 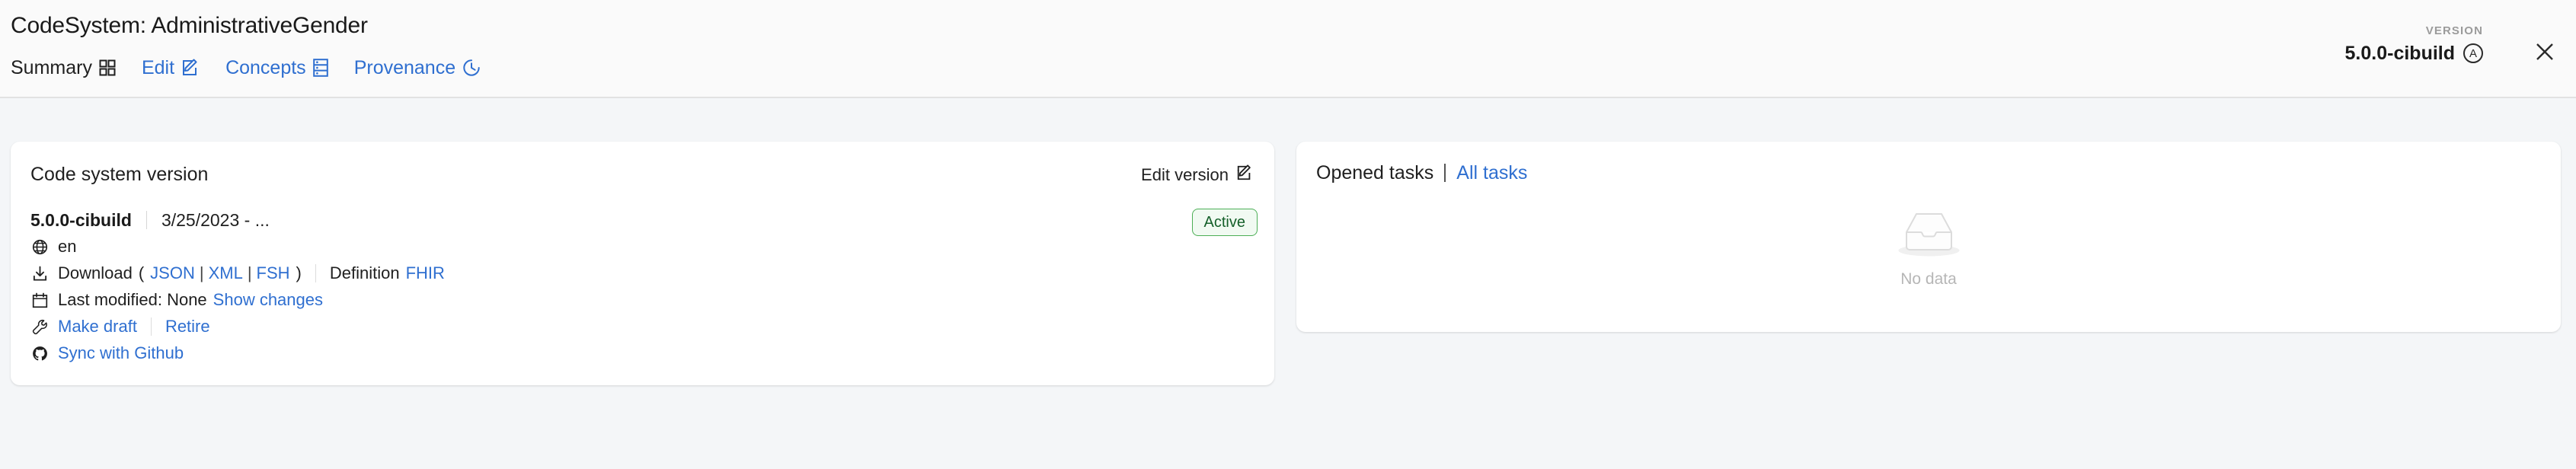 What do you see at coordinates (142, 272) in the screenshot?
I see `paren-open: (` at bounding box center [142, 272].